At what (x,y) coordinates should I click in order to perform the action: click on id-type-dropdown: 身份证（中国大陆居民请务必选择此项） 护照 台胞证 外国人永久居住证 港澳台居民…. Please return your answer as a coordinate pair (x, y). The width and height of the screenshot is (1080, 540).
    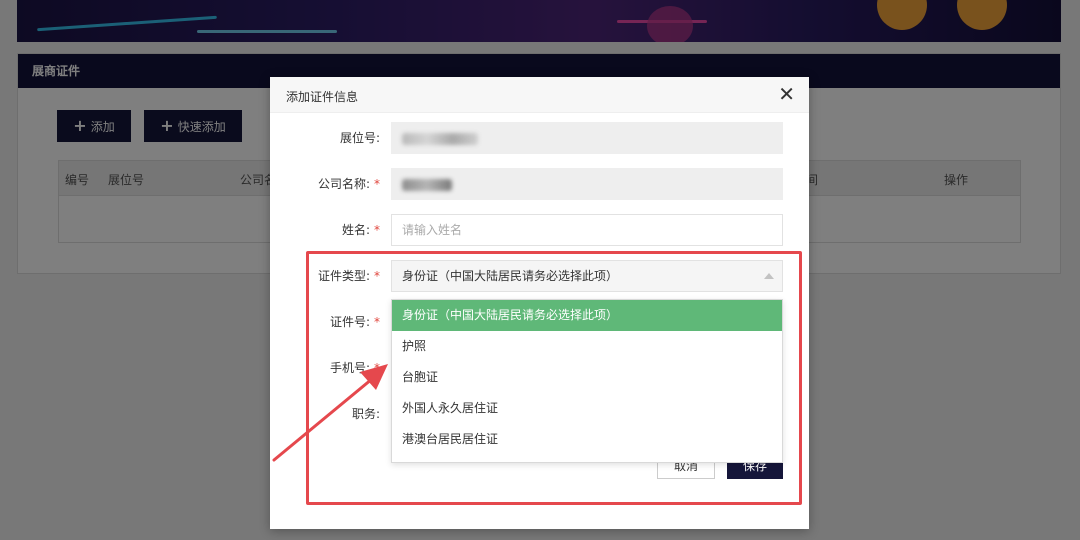
    Looking at the image, I should click on (587, 381).